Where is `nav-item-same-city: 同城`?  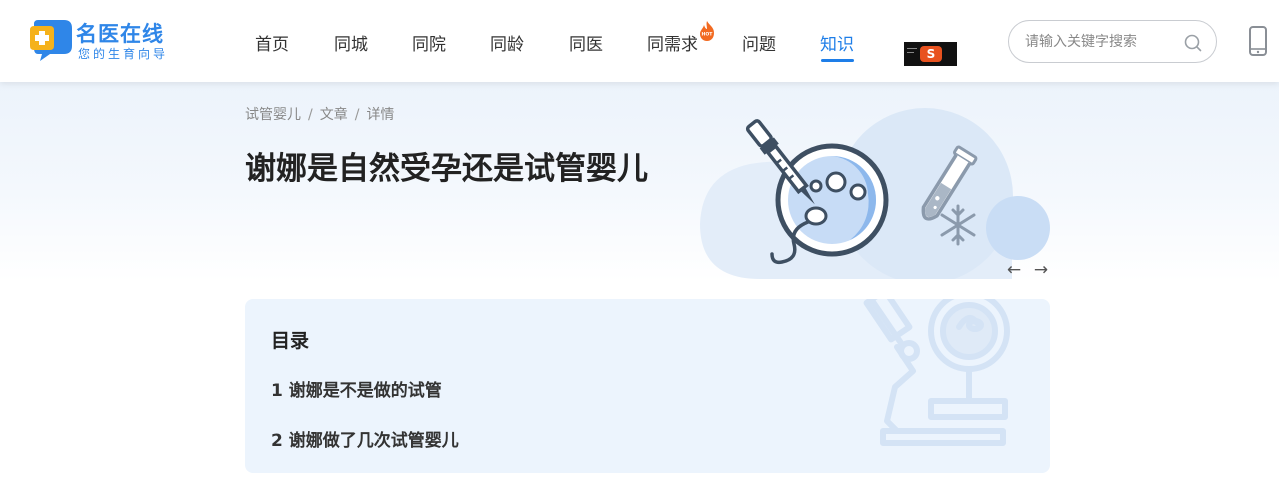
nav-item-same-city: 同城 is located at coordinates (351, 42).